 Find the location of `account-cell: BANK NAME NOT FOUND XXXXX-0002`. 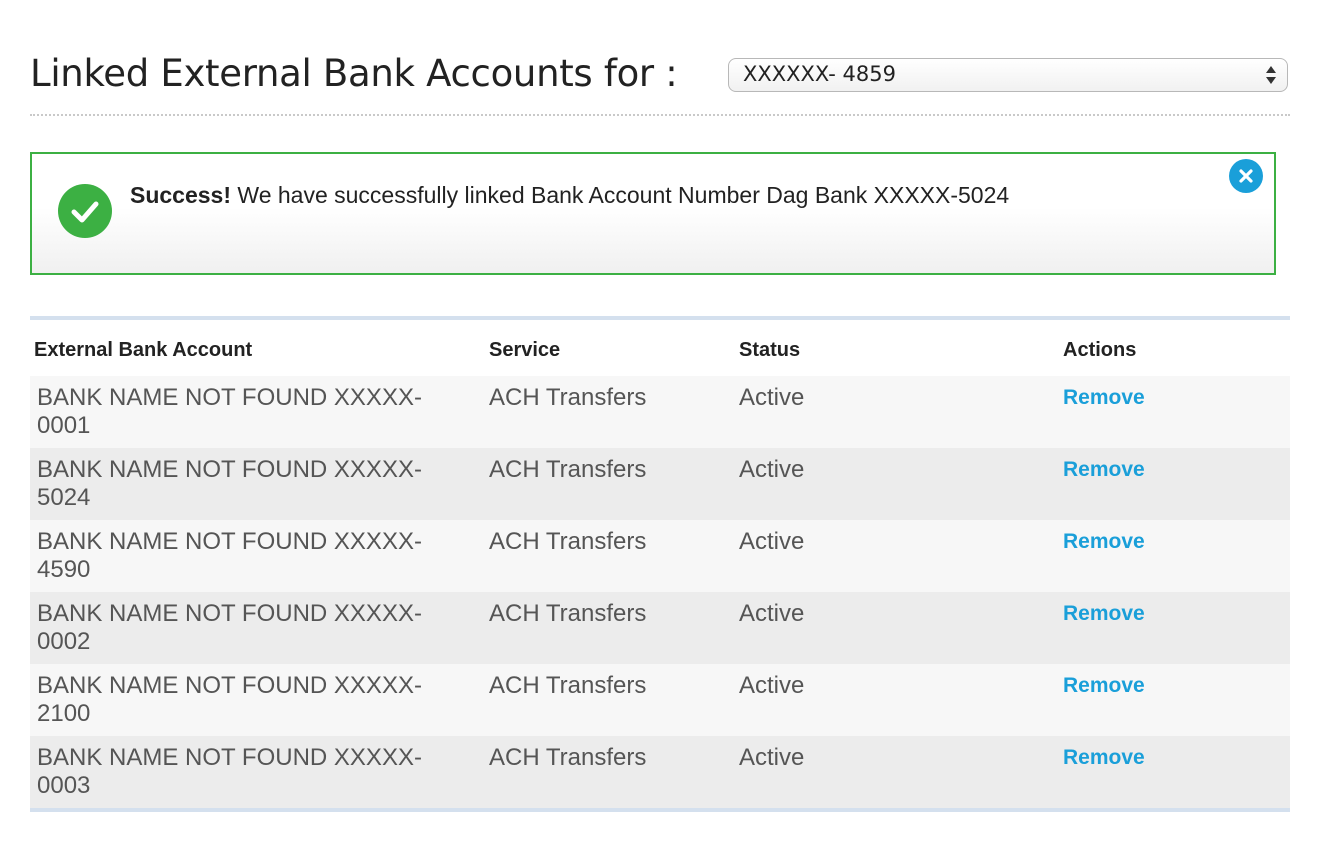

account-cell: BANK NAME NOT FOUND XXXXX-0002 is located at coordinates (257, 628).